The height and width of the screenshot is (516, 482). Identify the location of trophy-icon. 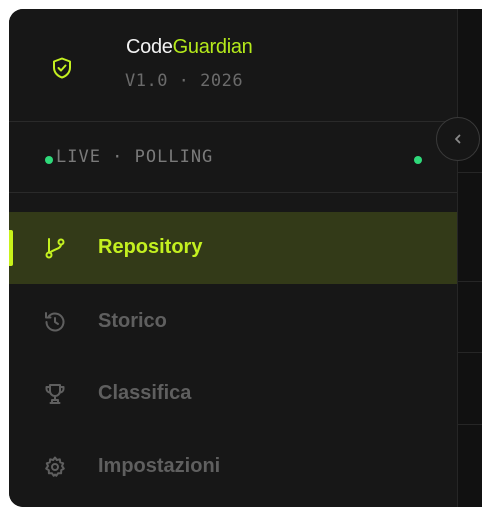
(55, 394).